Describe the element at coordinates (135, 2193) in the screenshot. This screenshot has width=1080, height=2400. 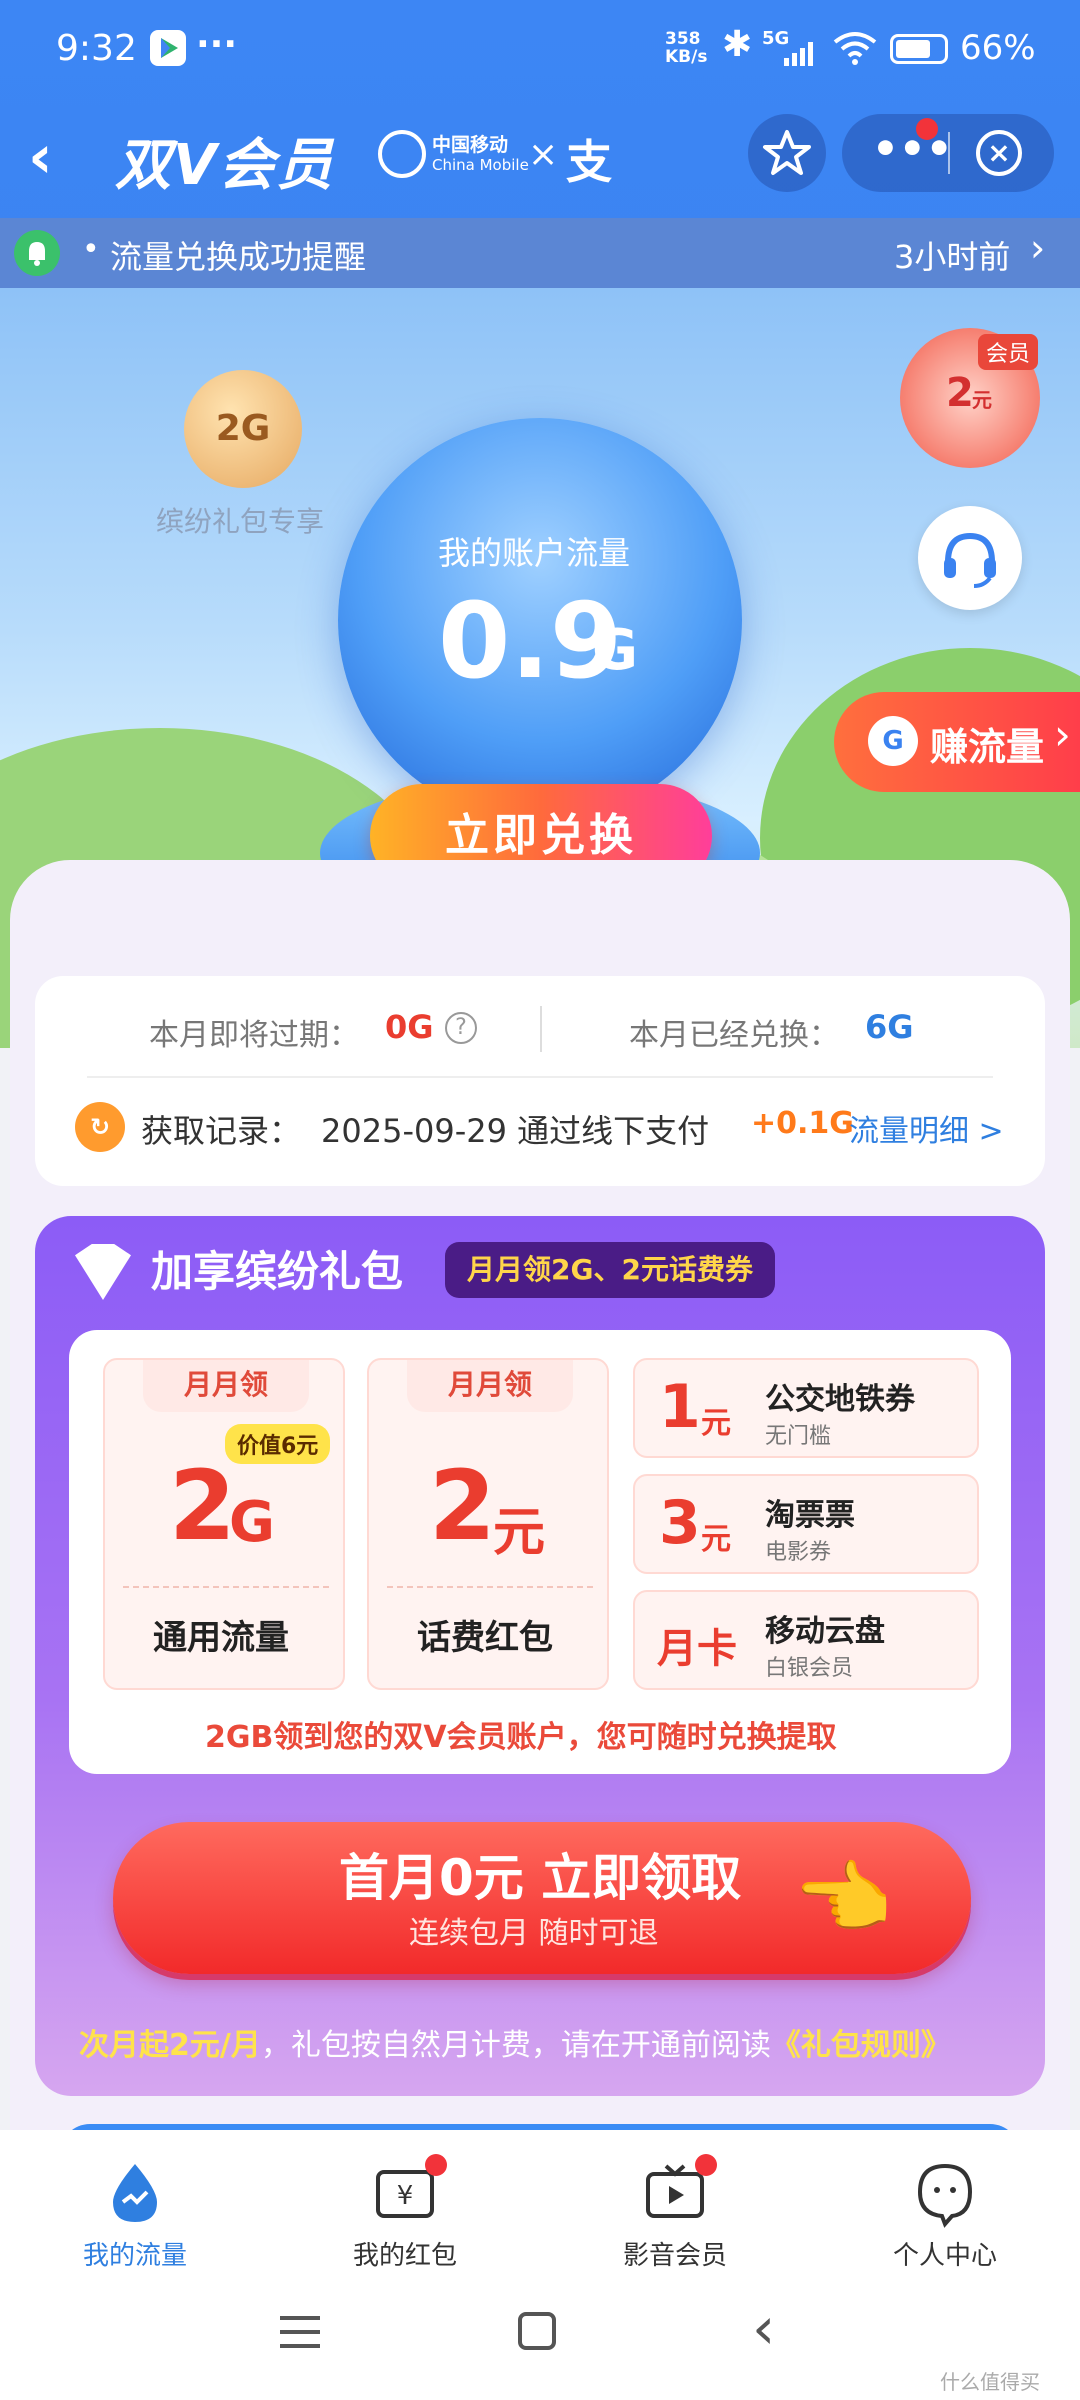
I see `flow-drop-icon` at that location.